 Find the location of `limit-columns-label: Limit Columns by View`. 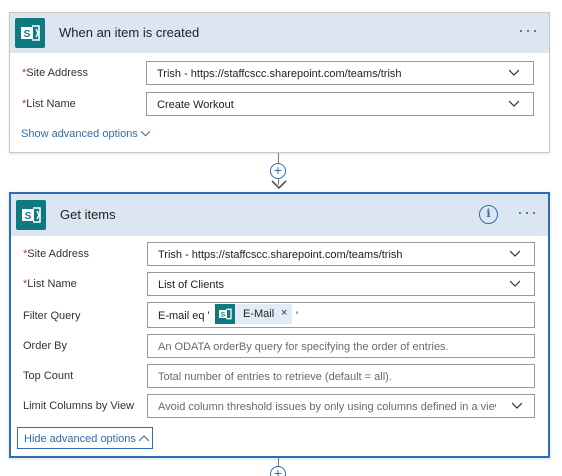

limit-columns-label: Limit Columns by View is located at coordinates (79, 406).